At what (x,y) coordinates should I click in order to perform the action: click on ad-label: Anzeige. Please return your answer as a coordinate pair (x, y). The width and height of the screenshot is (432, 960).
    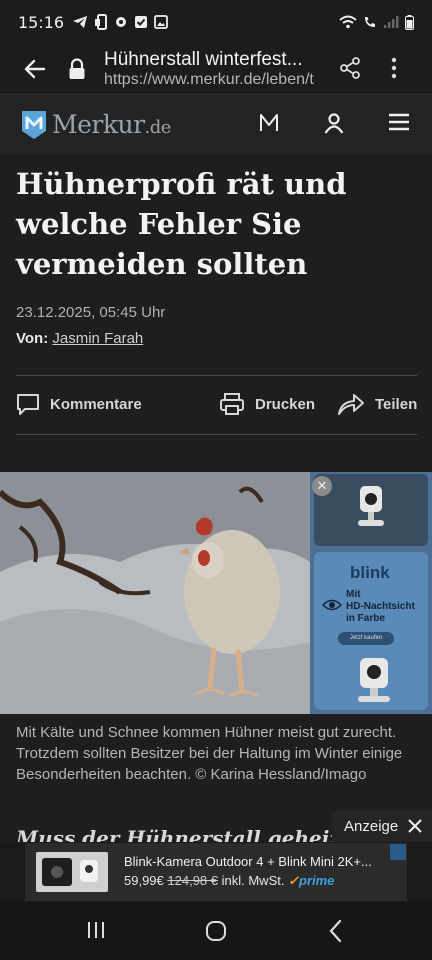
    Looking at the image, I should click on (382, 826).